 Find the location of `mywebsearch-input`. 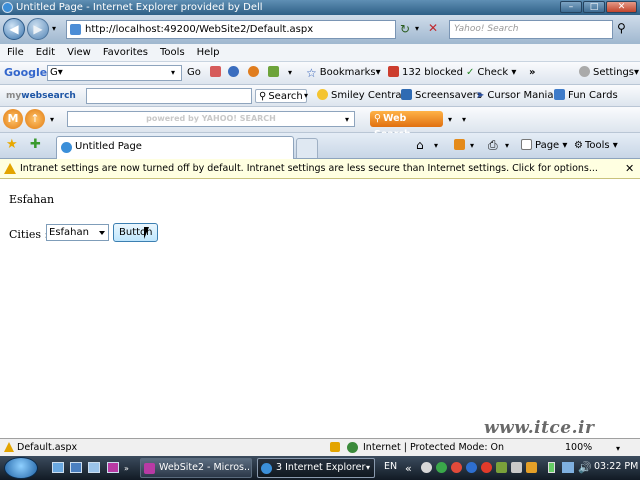

mywebsearch-input is located at coordinates (169, 96).